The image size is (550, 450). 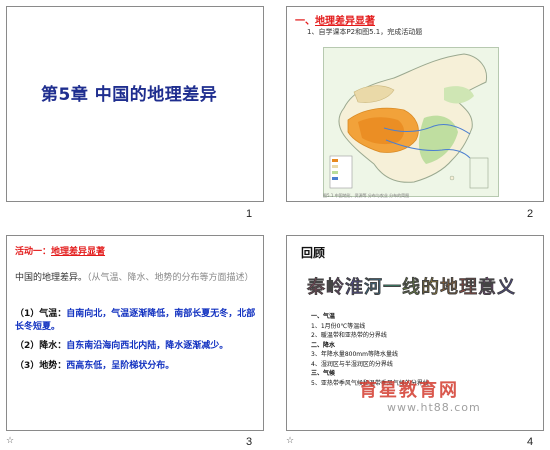 I want to click on answer-item-precipitation: （2）降水：自东南沿海向西北内陆，降水逐渐减少。, so click(x=137, y=346).